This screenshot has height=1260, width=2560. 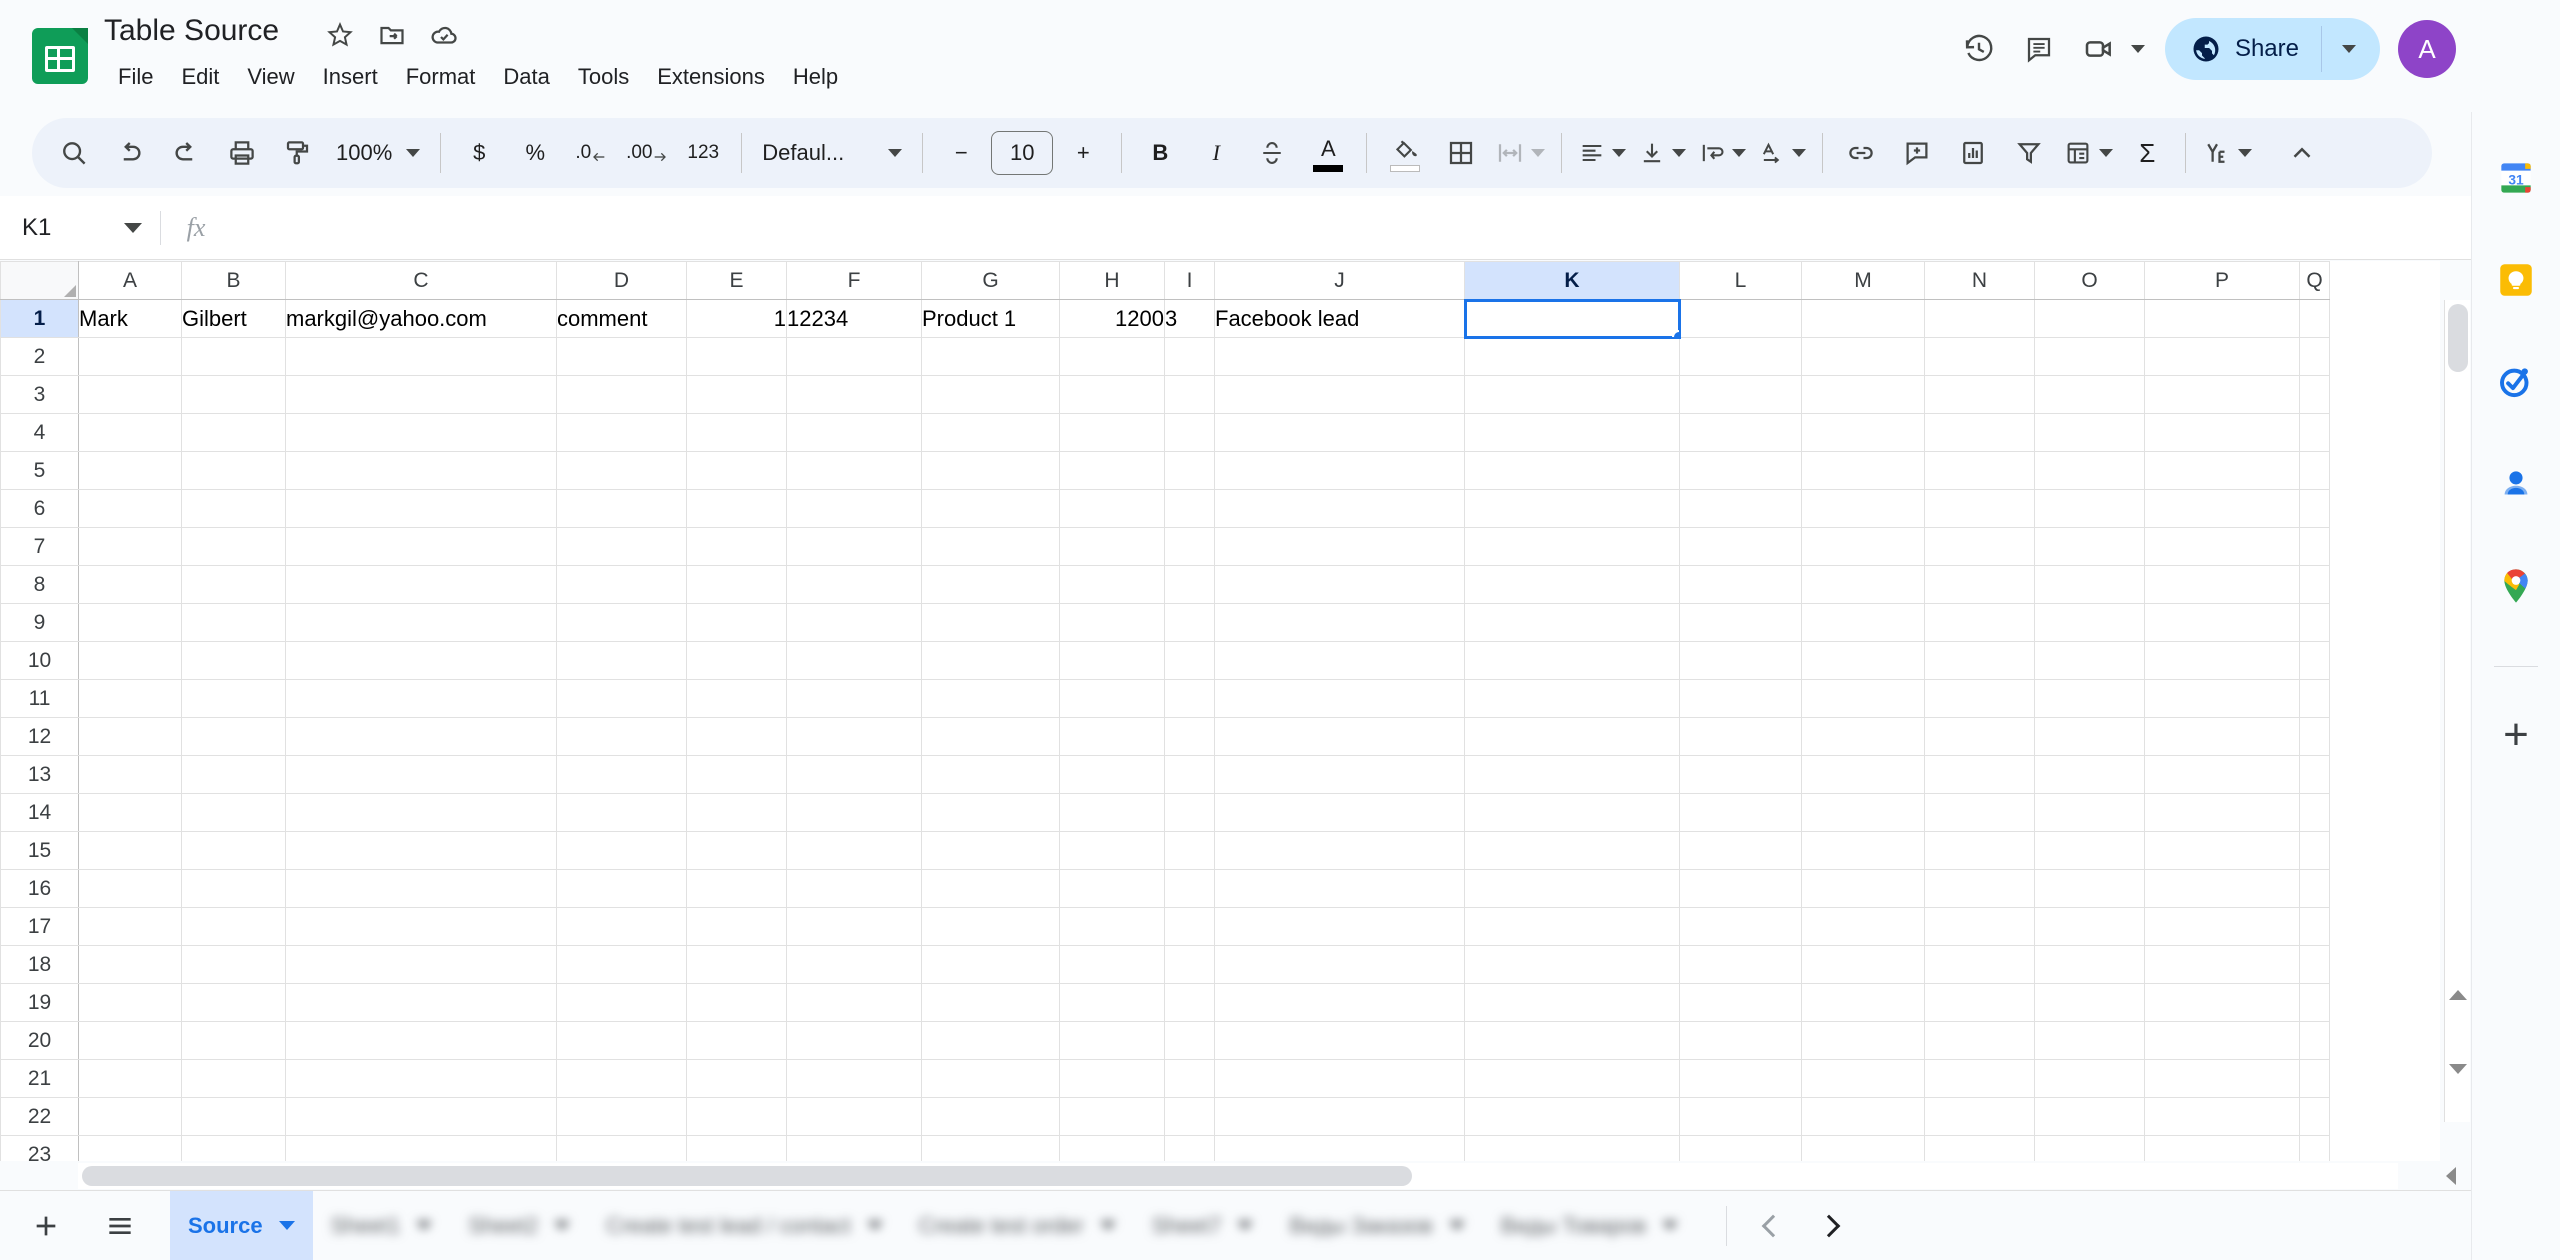 What do you see at coordinates (854, 1116) in the screenshot?
I see `cell-F22` at bounding box center [854, 1116].